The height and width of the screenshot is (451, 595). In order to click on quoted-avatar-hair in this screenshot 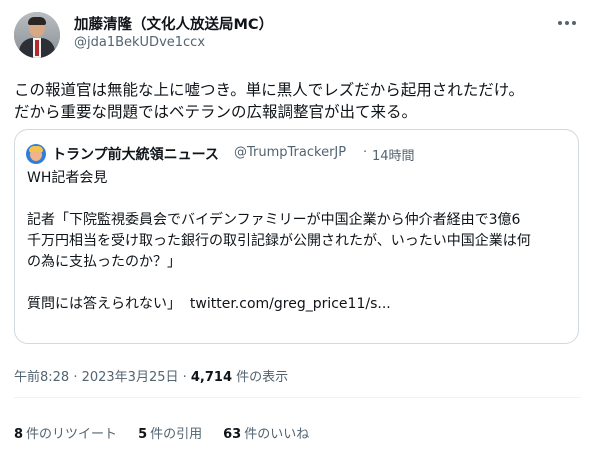, I will do `click(36, 149)`.